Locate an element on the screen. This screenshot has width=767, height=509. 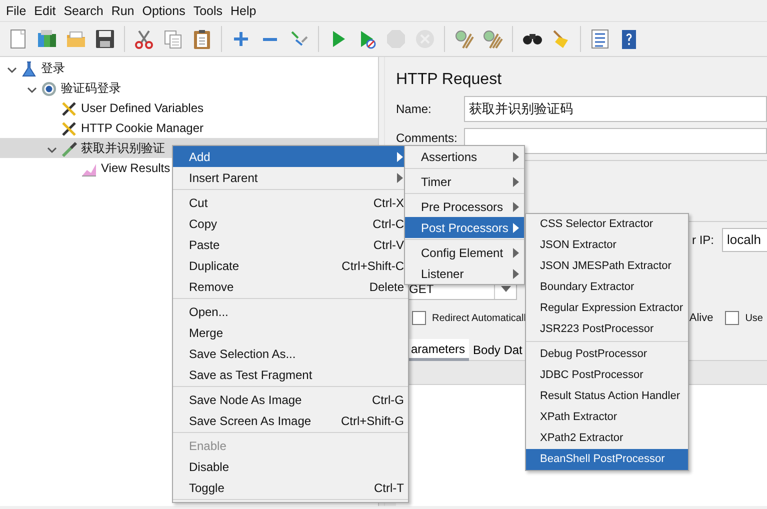
field-label: Comments: is located at coordinates (427, 138).